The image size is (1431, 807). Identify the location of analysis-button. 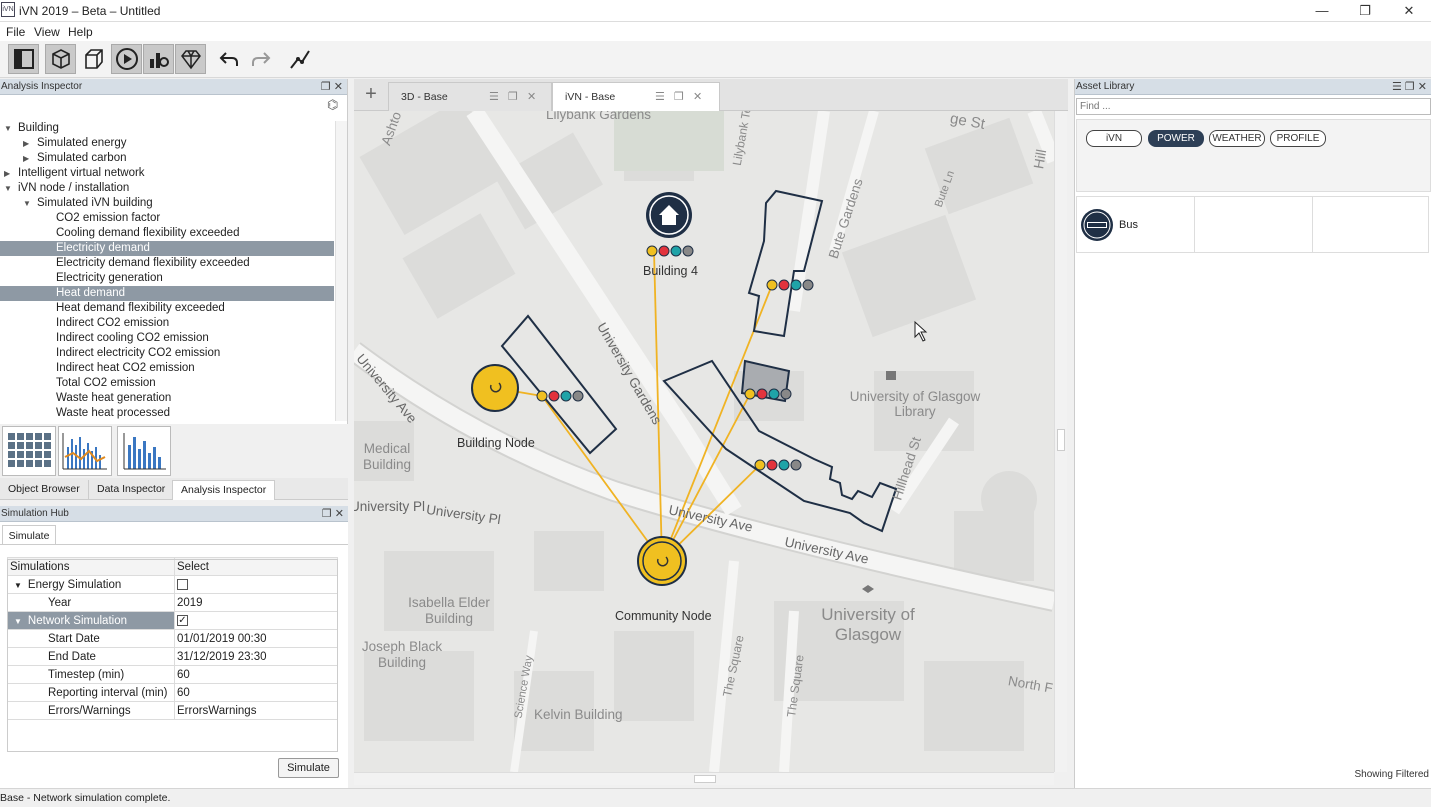
(158, 59).